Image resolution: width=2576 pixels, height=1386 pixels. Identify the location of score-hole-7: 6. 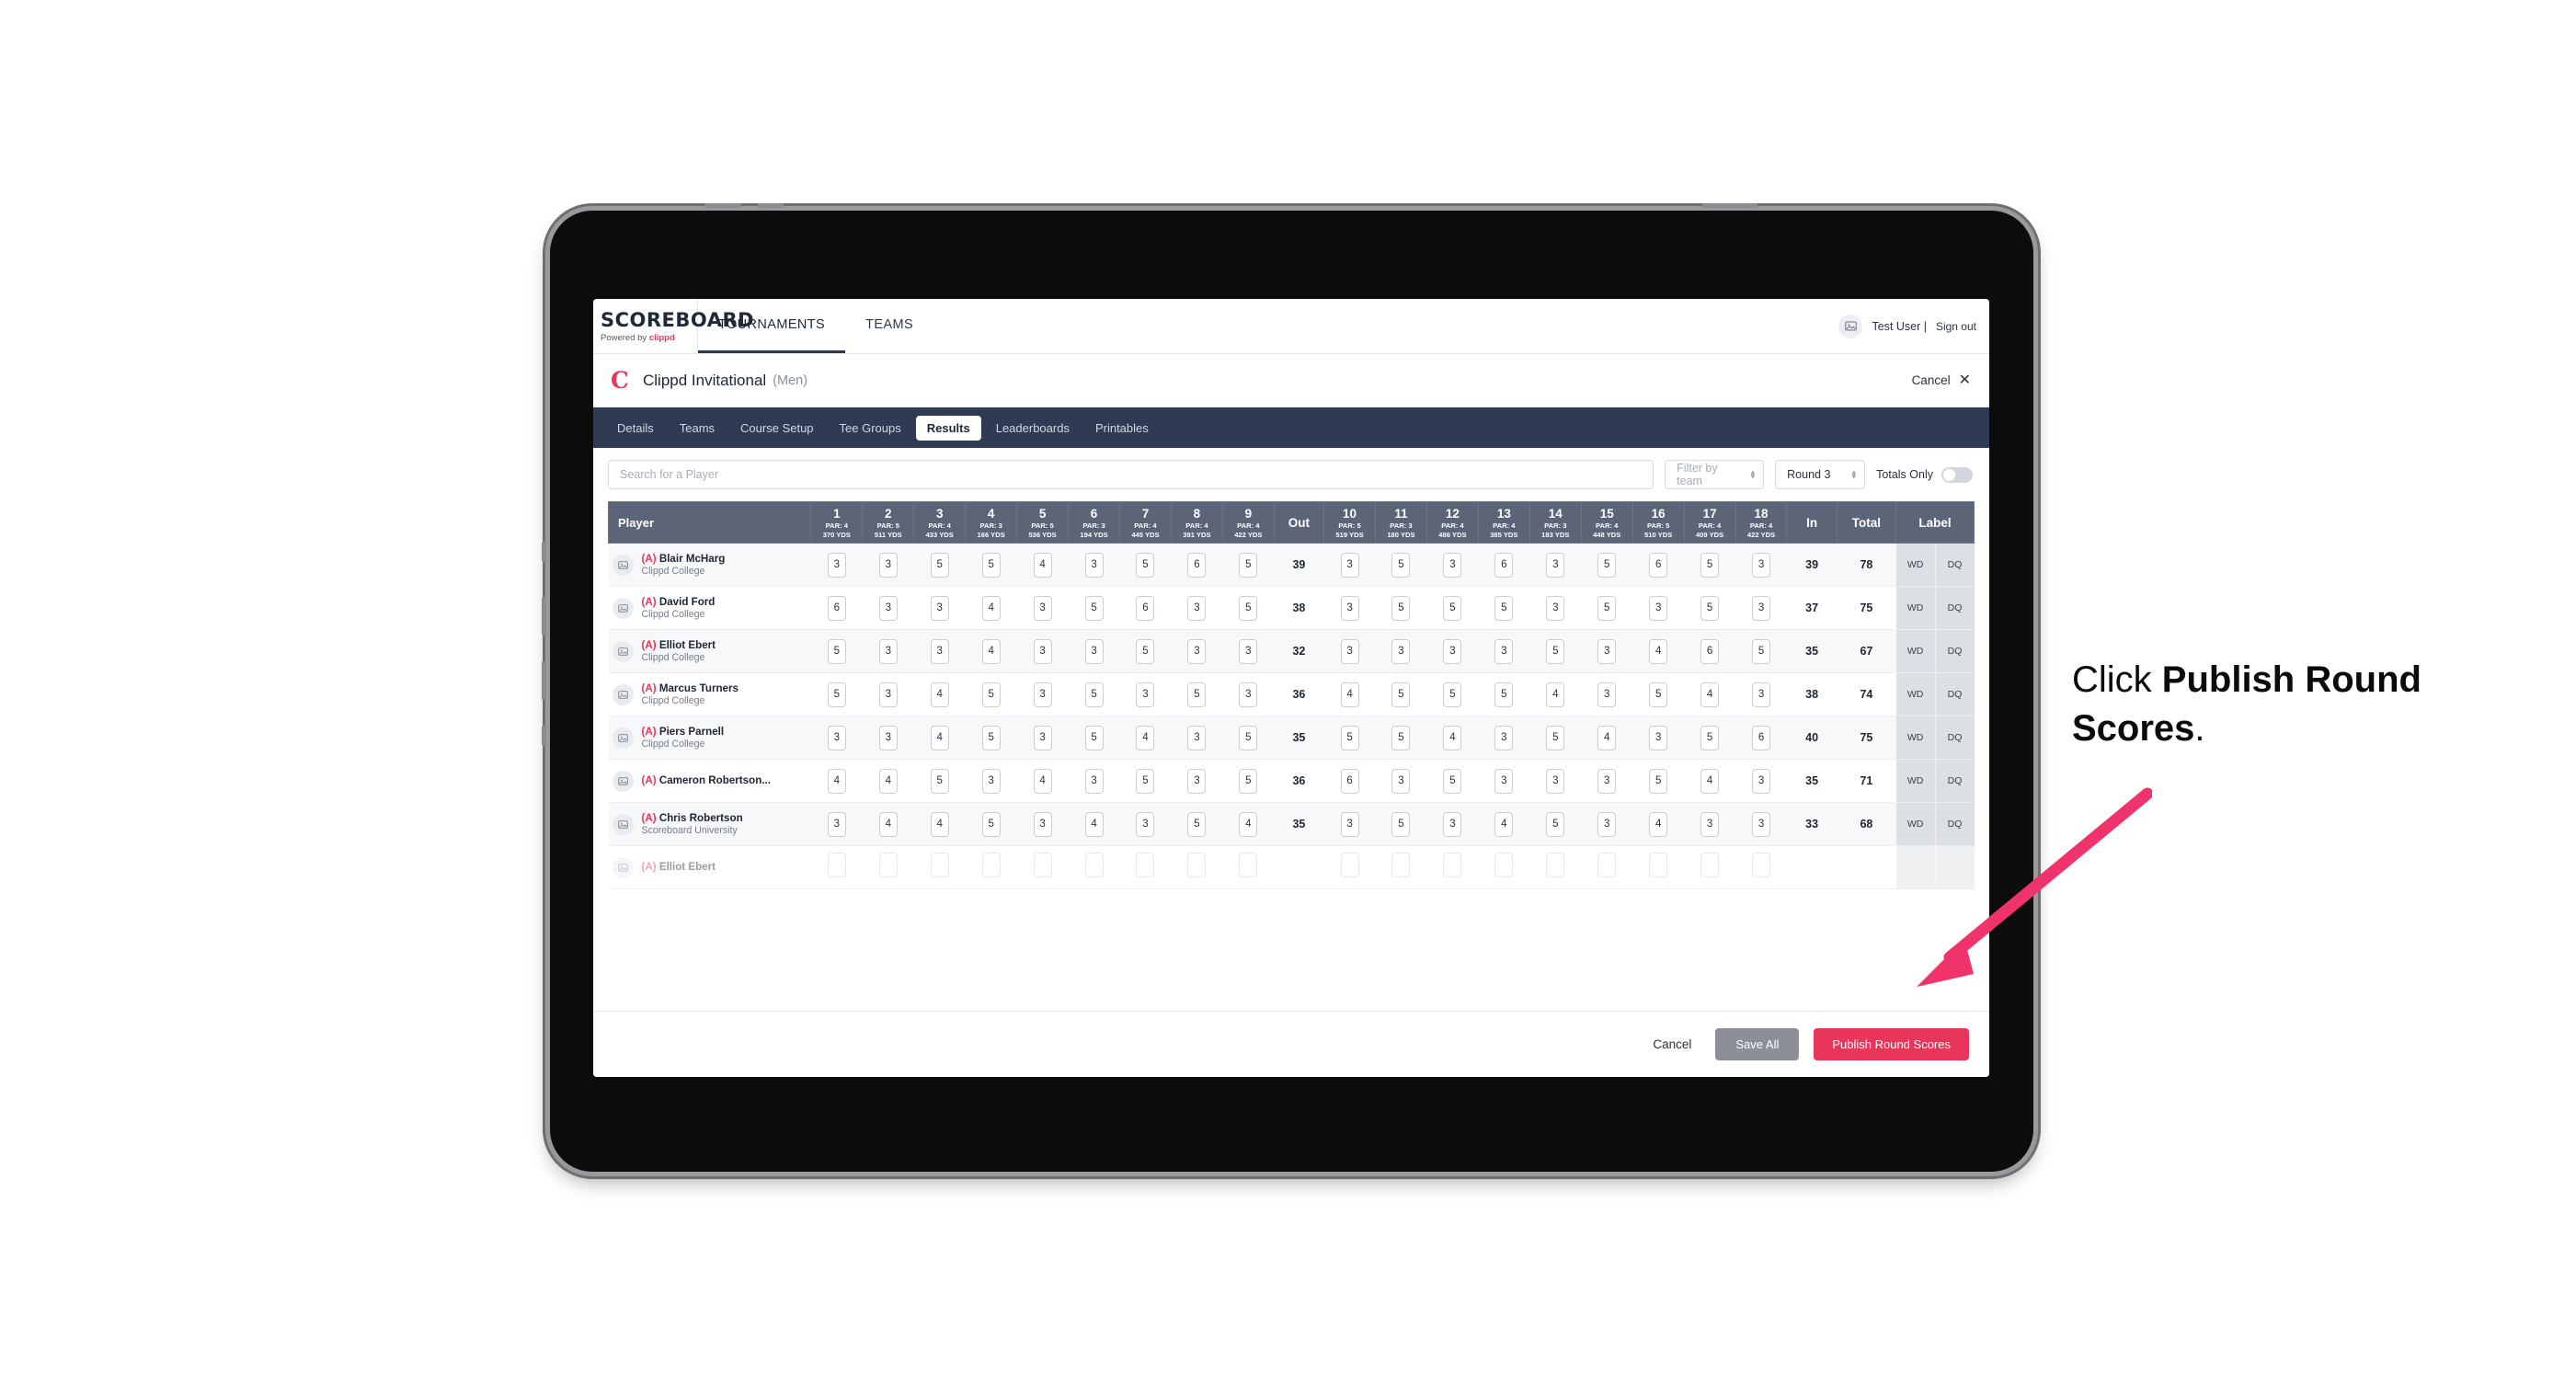
(1146, 608).